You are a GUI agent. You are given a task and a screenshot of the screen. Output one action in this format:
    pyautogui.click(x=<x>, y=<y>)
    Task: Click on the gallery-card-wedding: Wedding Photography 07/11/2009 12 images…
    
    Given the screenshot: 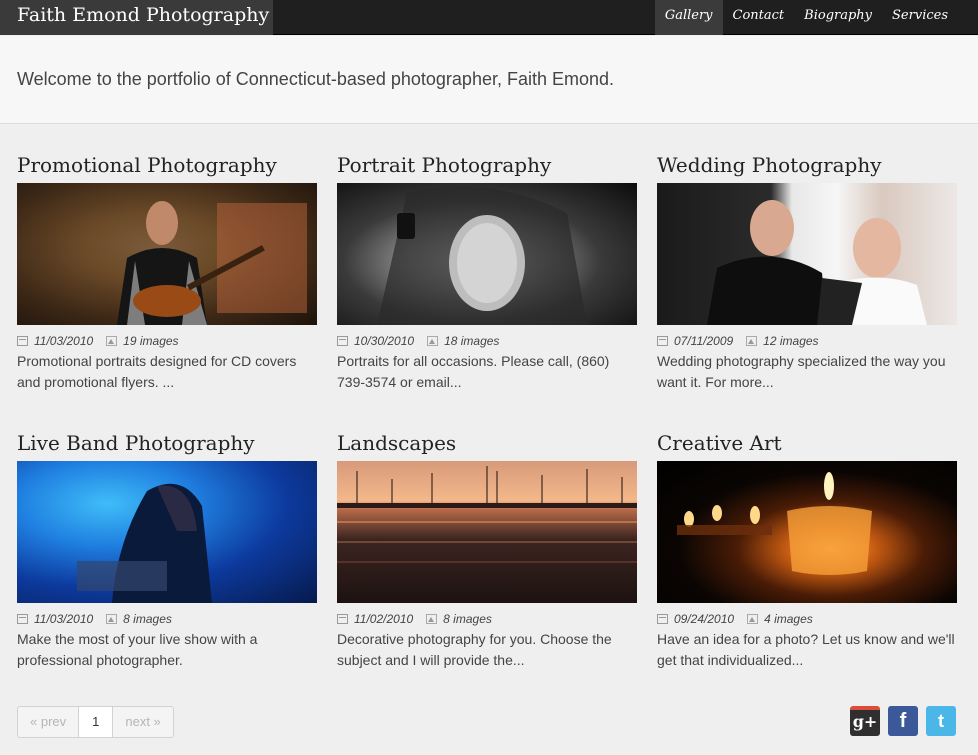 What is the action you would take?
    pyautogui.click(x=807, y=273)
    